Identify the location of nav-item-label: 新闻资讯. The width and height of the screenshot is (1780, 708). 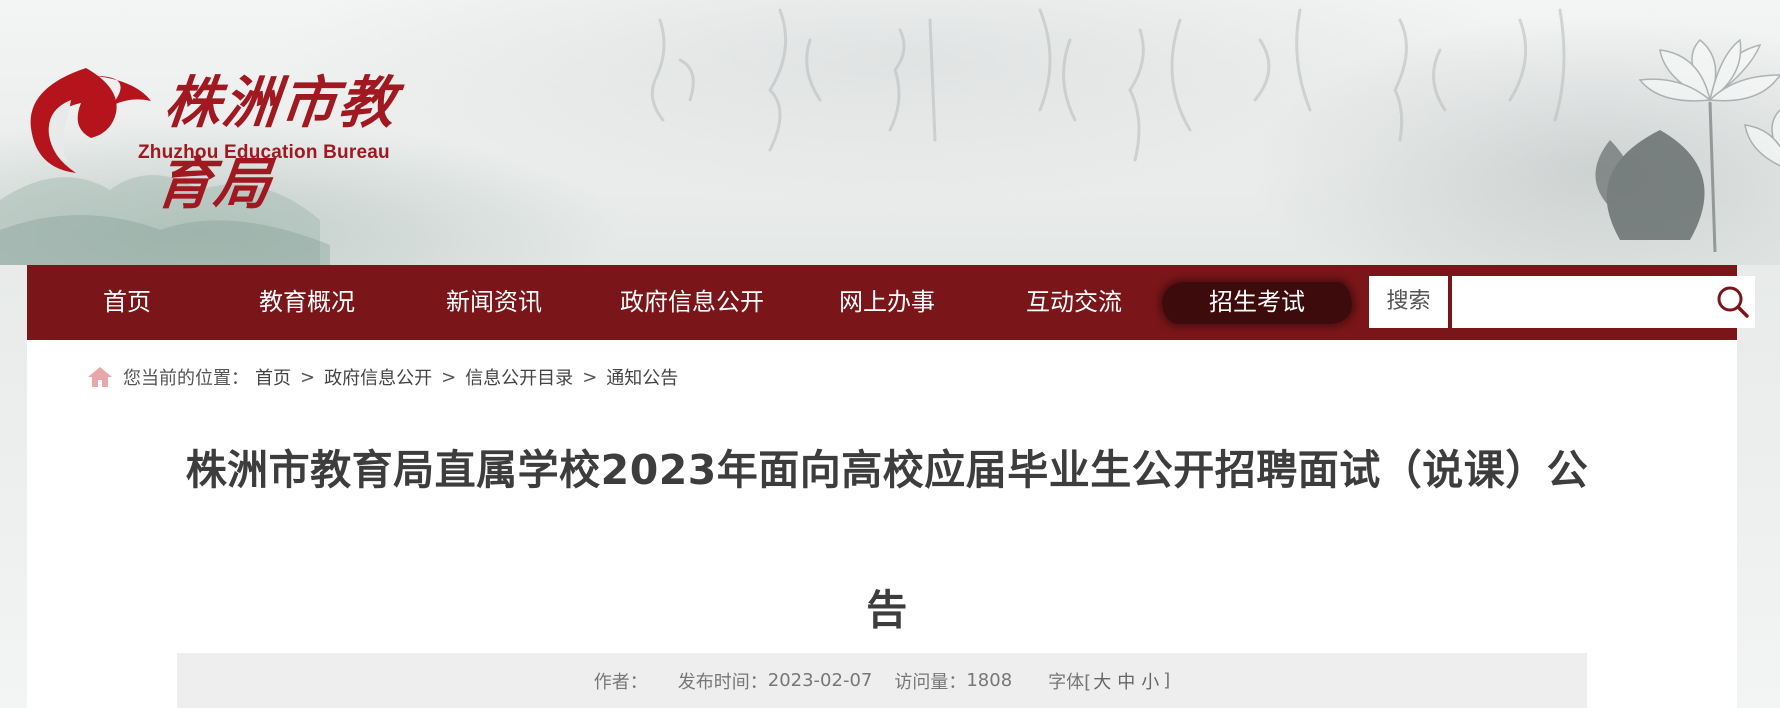
(494, 302).